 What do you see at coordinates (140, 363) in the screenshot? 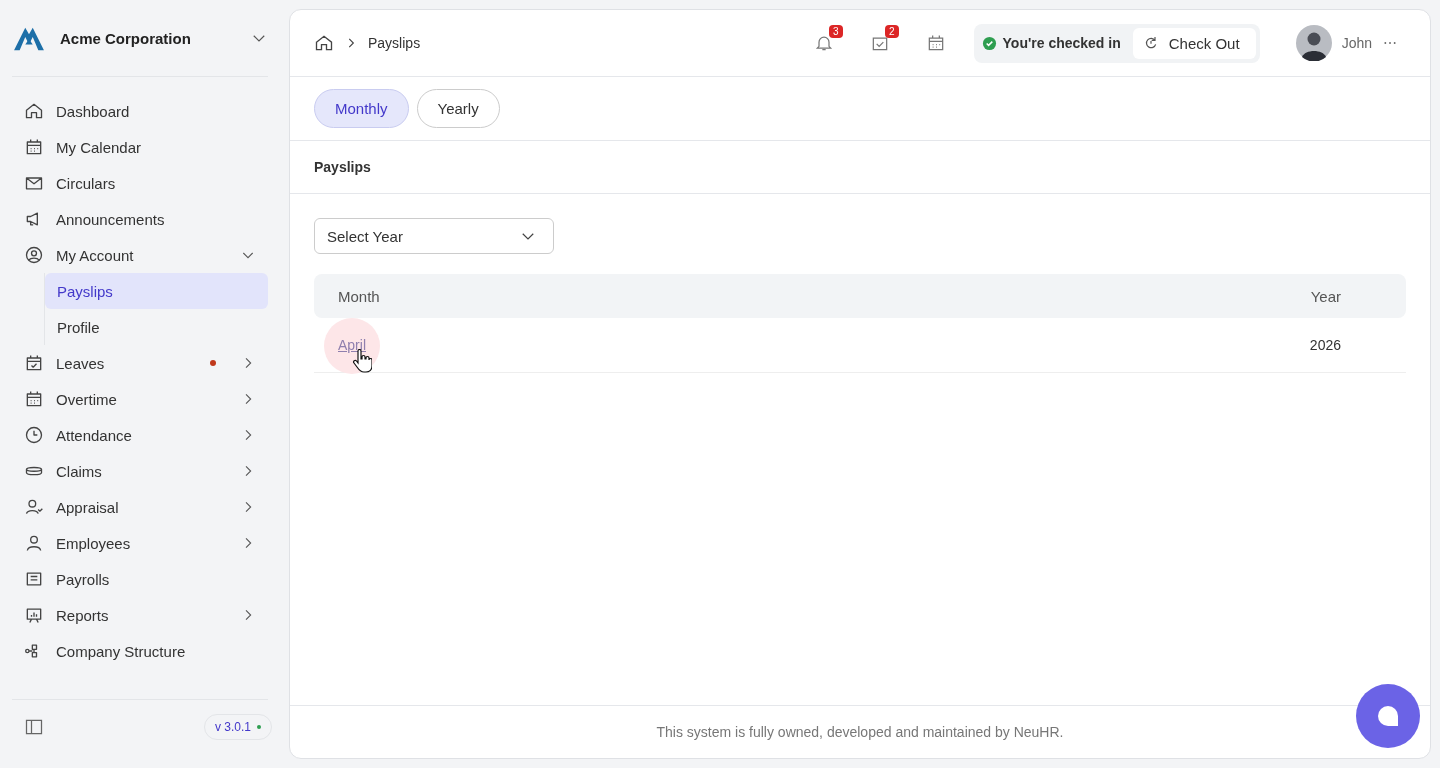
I see `nav-item: Leaves` at bounding box center [140, 363].